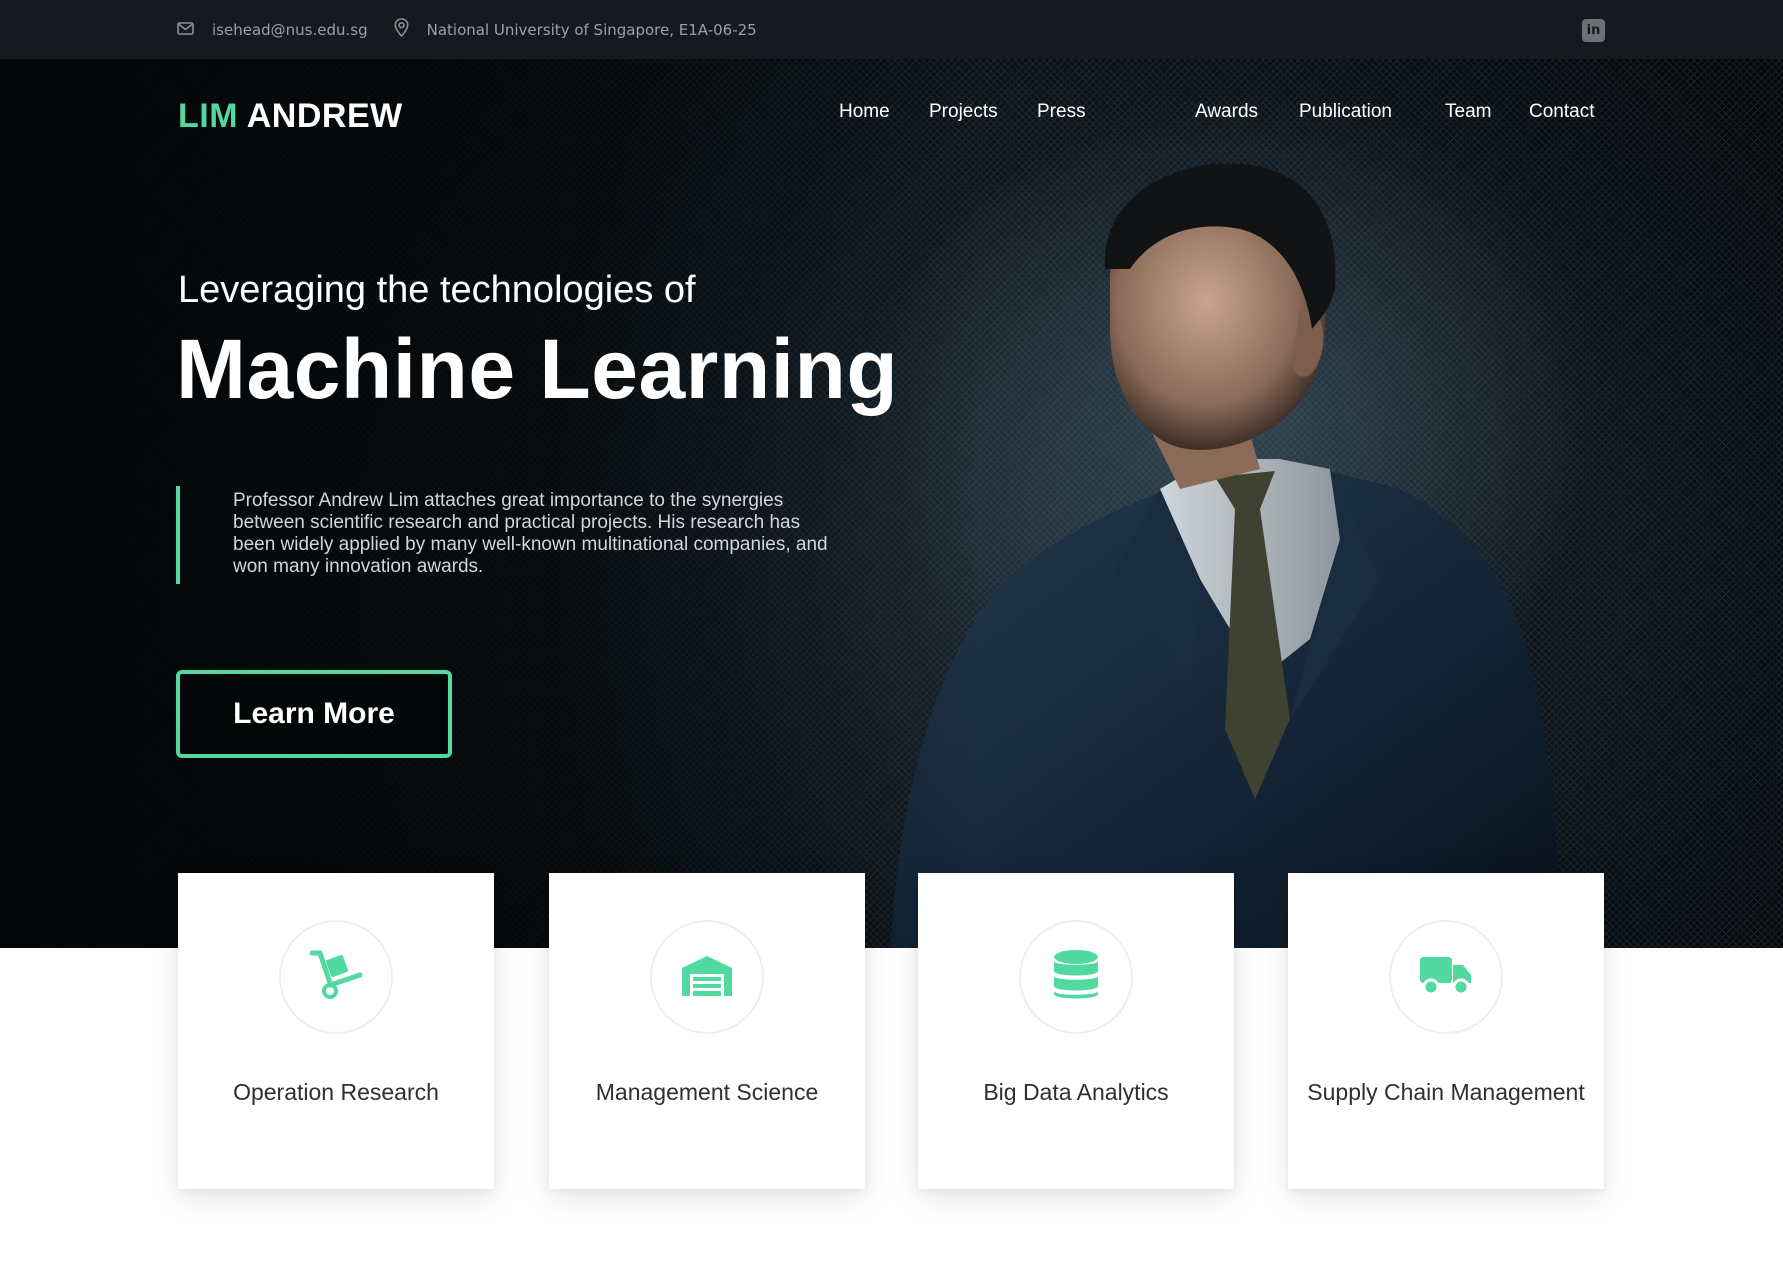 This screenshot has height=1277, width=1783. Describe the element at coordinates (1468, 112) in the screenshot. I see `nav-team: Team` at that location.